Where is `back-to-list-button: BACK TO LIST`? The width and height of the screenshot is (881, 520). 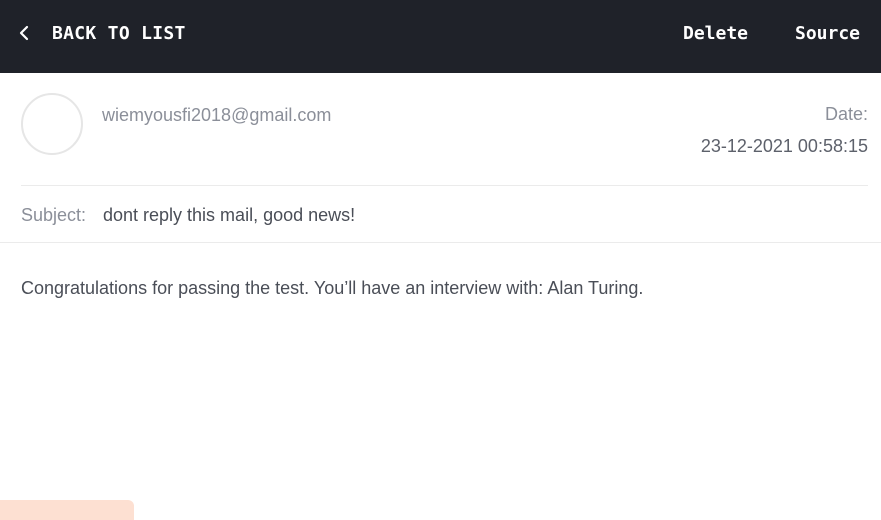 back-to-list-button: BACK TO LIST is located at coordinates (102, 33).